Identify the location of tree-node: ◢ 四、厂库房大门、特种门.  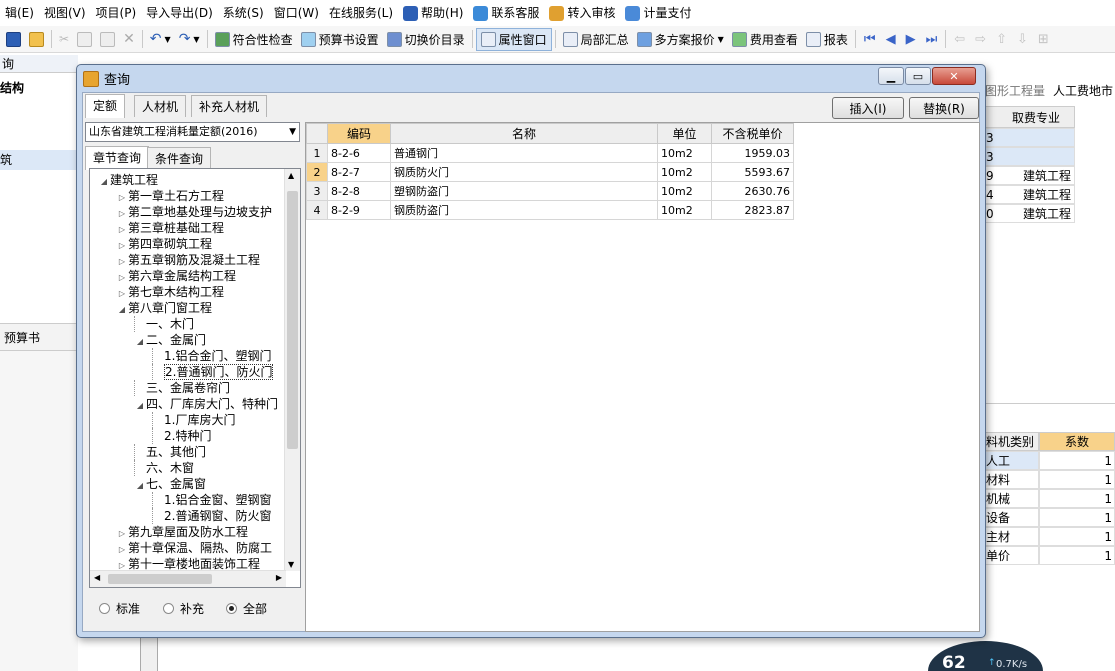
(206, 404).